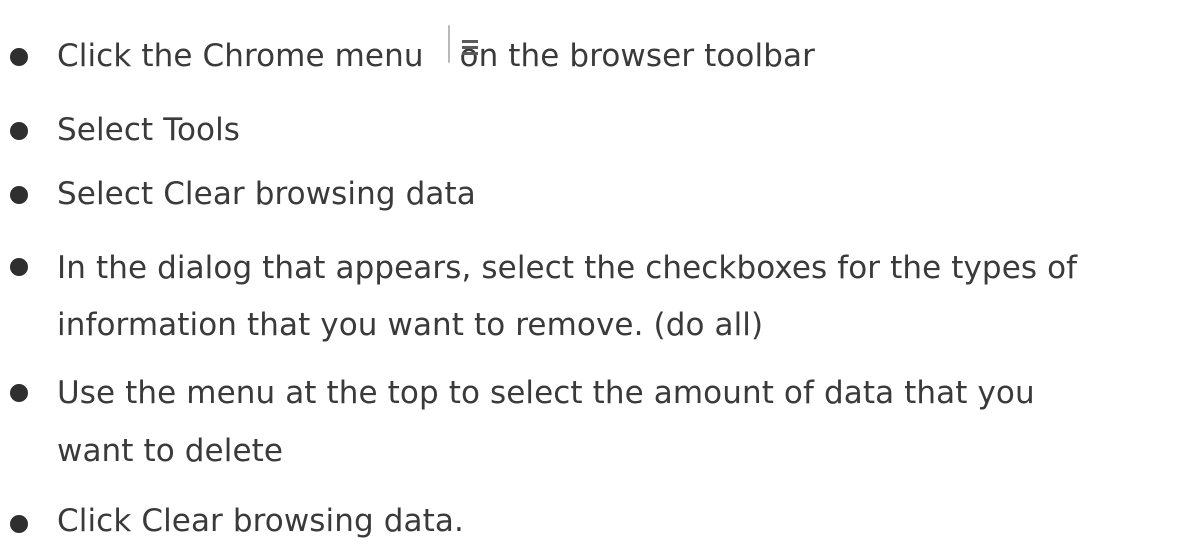 Image resolution: width=1192 pixels, height=550 pixels. What do you see at coordinates (462, 43) in the screenshot?
I see `hamburger-menu-icon` at bounding box center [462, 43].